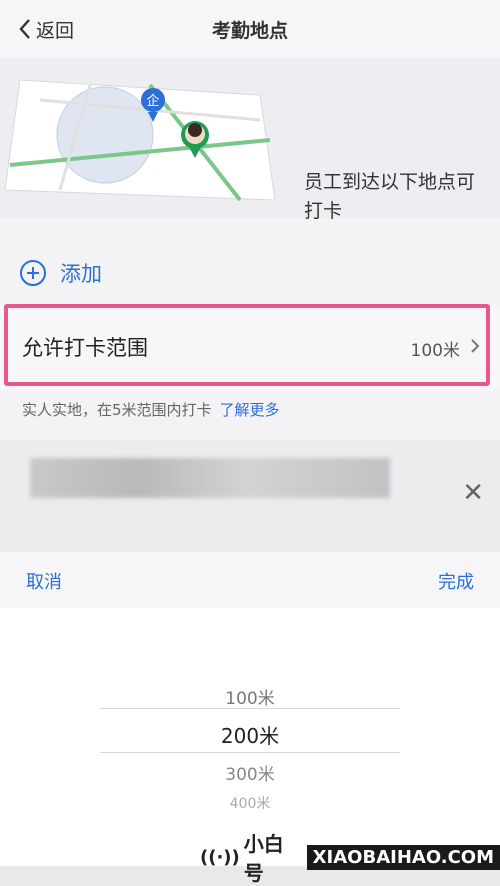 The width and height of the screenshot is (500, 886). Describe the element at coordinates (44, 581) in the screenshot. I see `cancel-button: 取消` at that location.